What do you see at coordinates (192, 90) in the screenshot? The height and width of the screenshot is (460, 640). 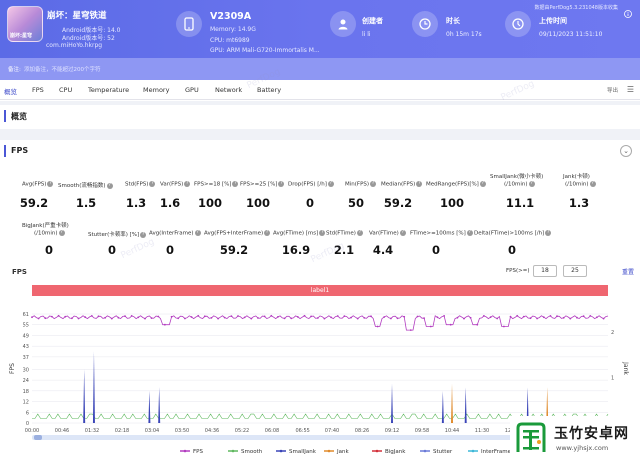 I see `tab-gpu: GPU` at bounding box center [192, 90].